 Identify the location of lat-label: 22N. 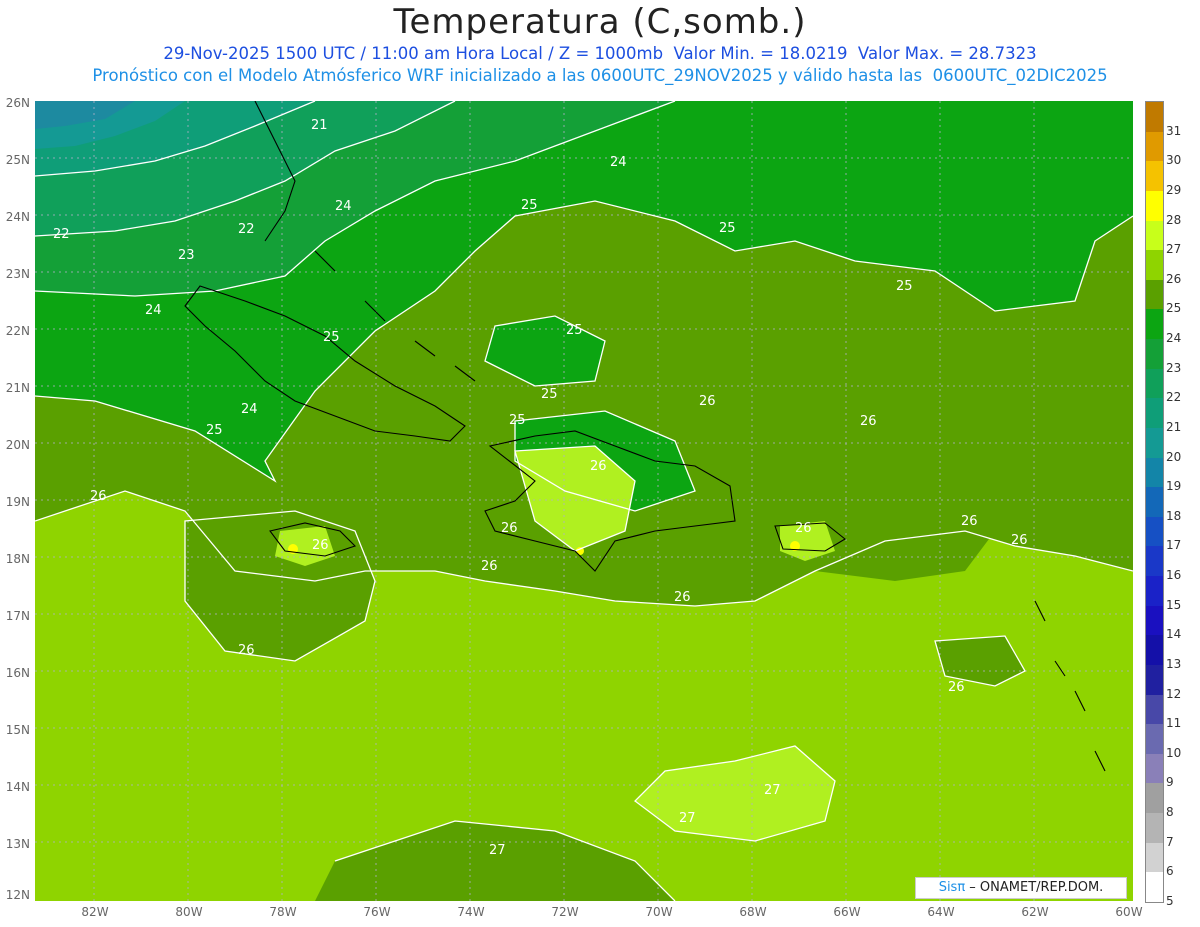
(17, 331).